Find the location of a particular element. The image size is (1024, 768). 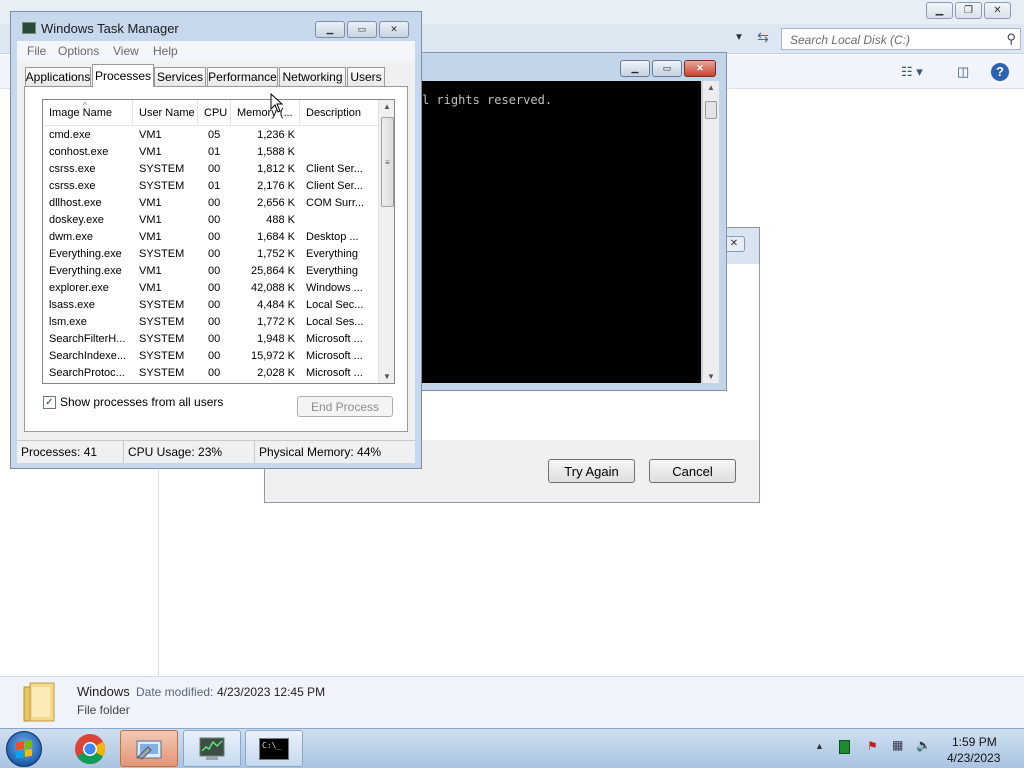

network-icon: ▦ is located at coordinates (897, 745).